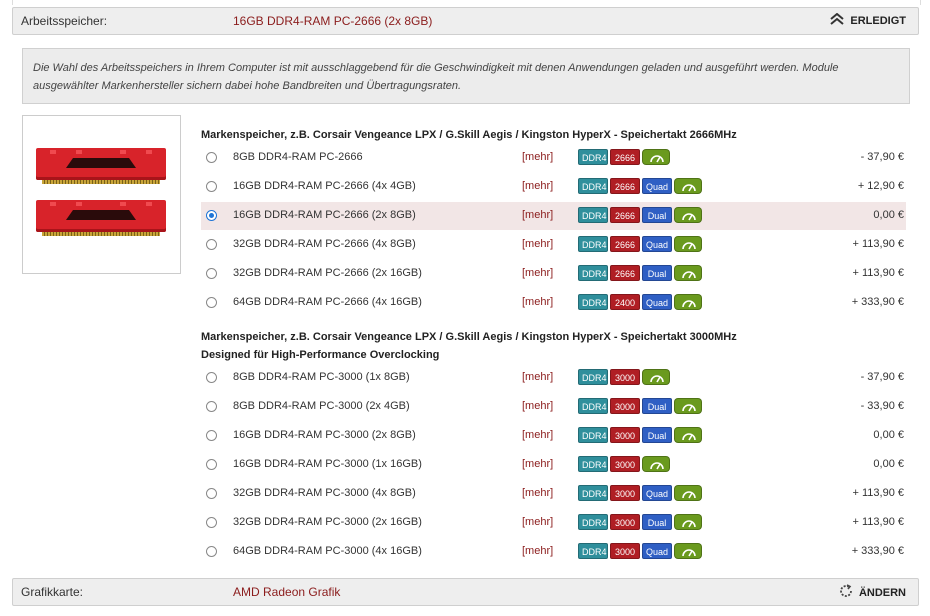  Describe the element at coordinates (640, 302) in the screenshot. I see `option-badges: DDR4 2400 Quad` at that location.